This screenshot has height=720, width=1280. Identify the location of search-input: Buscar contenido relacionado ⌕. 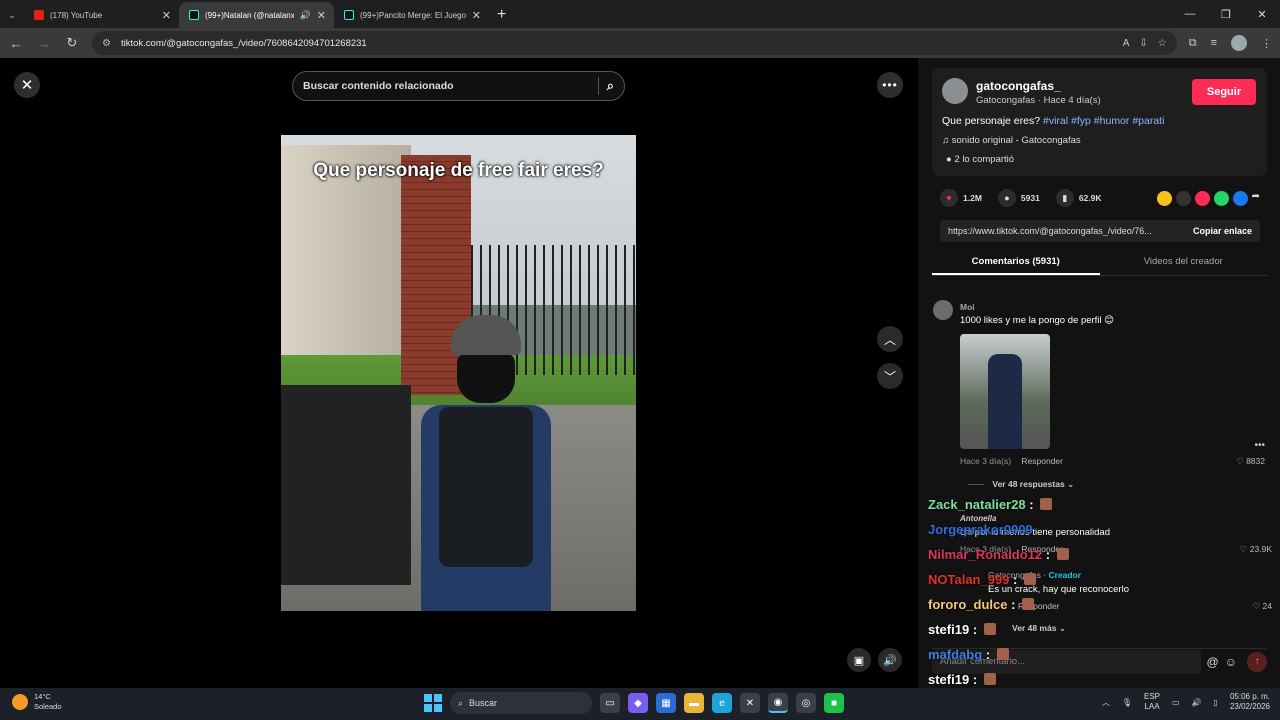
(458, 86).